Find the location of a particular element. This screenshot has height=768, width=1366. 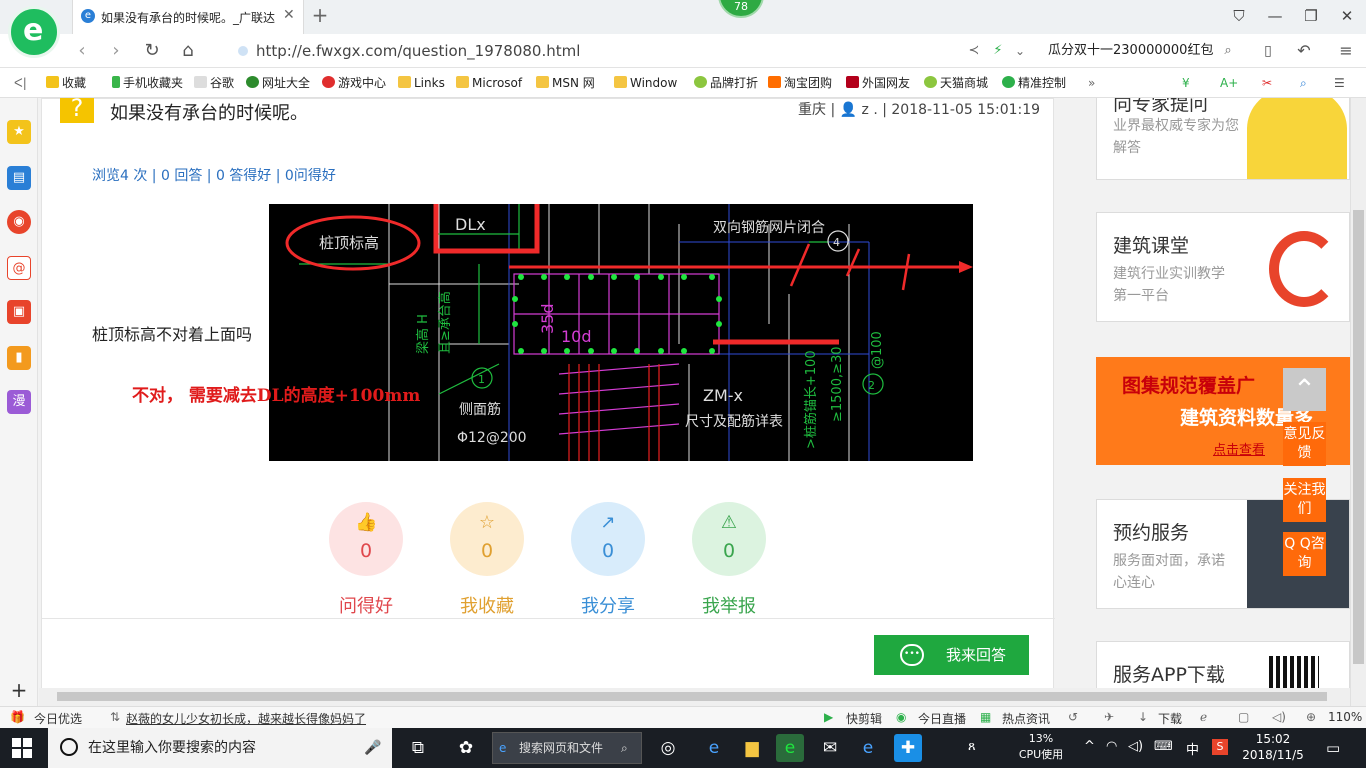

app-download-card: 服务APP下载 is located at coordinates (1223, 664).